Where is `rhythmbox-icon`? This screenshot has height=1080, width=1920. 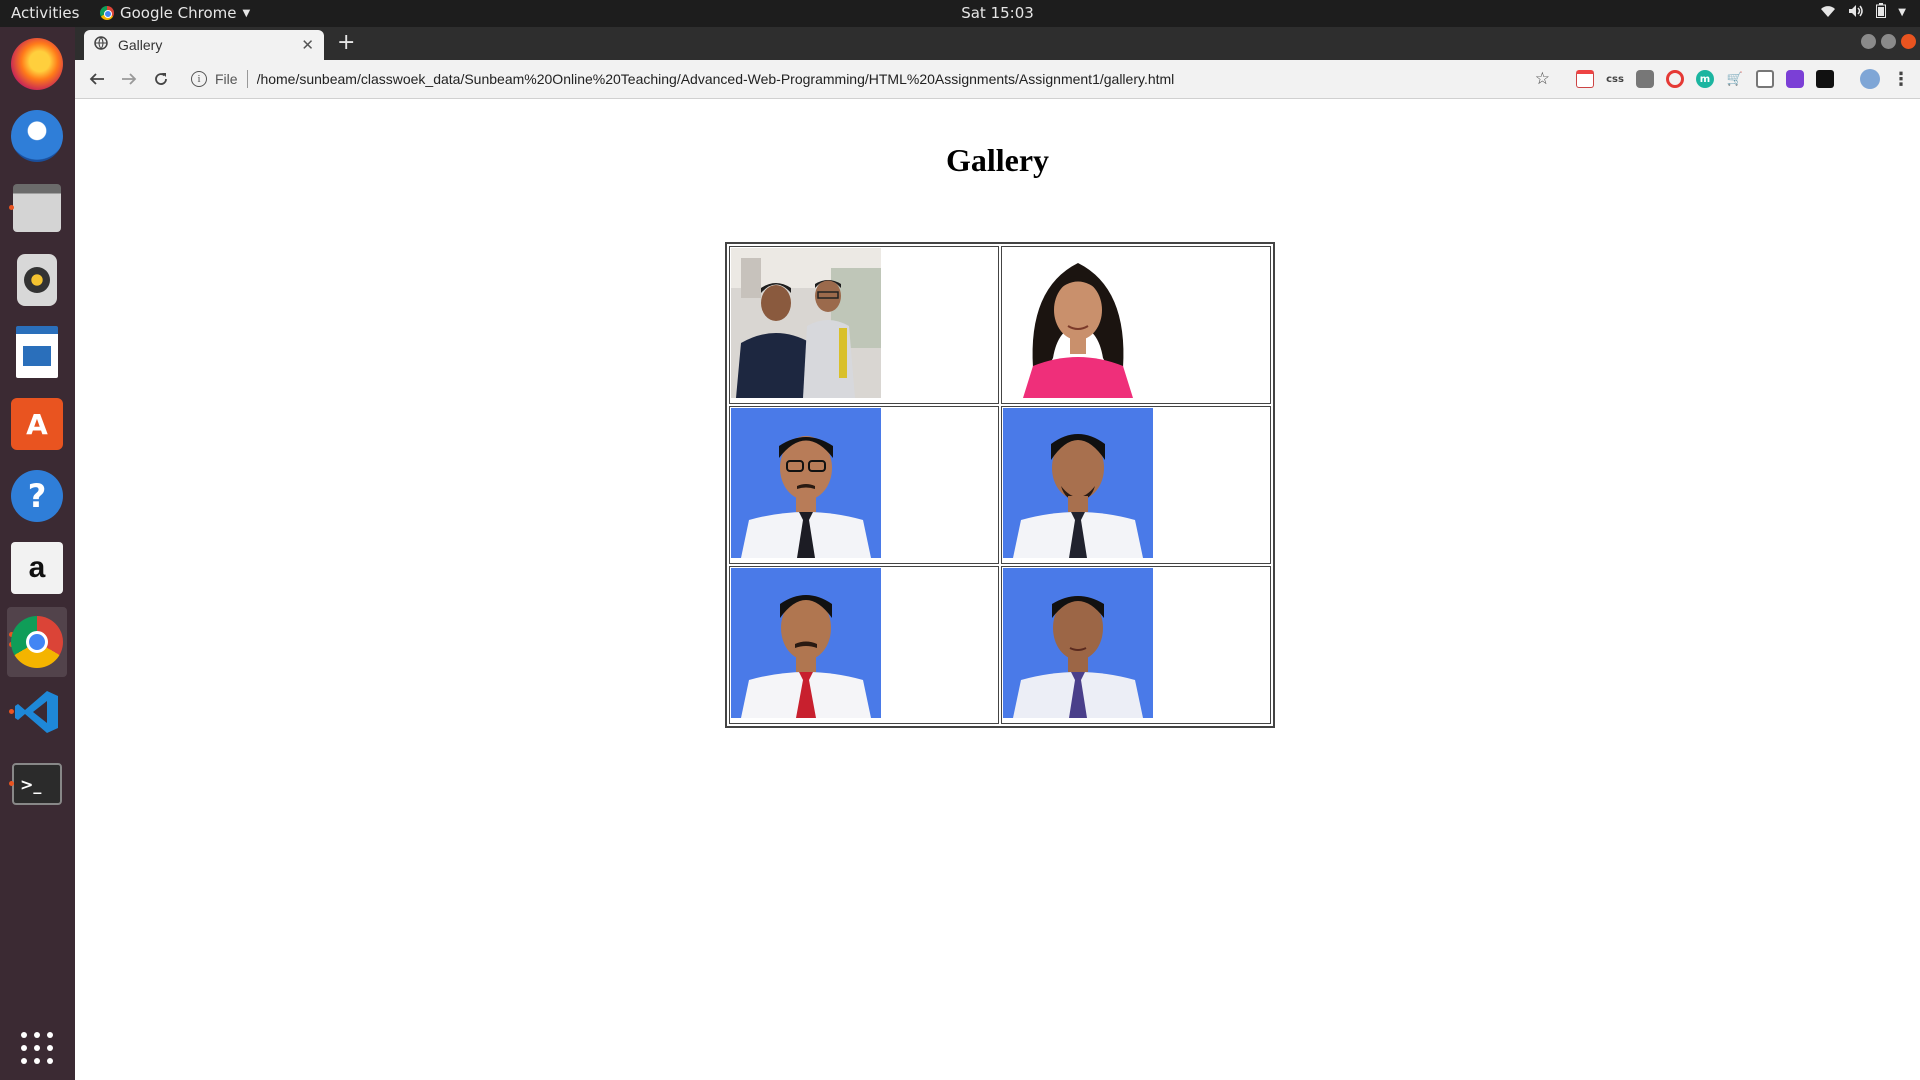 rhythmbox-icon is located at coordinates (37, 280).